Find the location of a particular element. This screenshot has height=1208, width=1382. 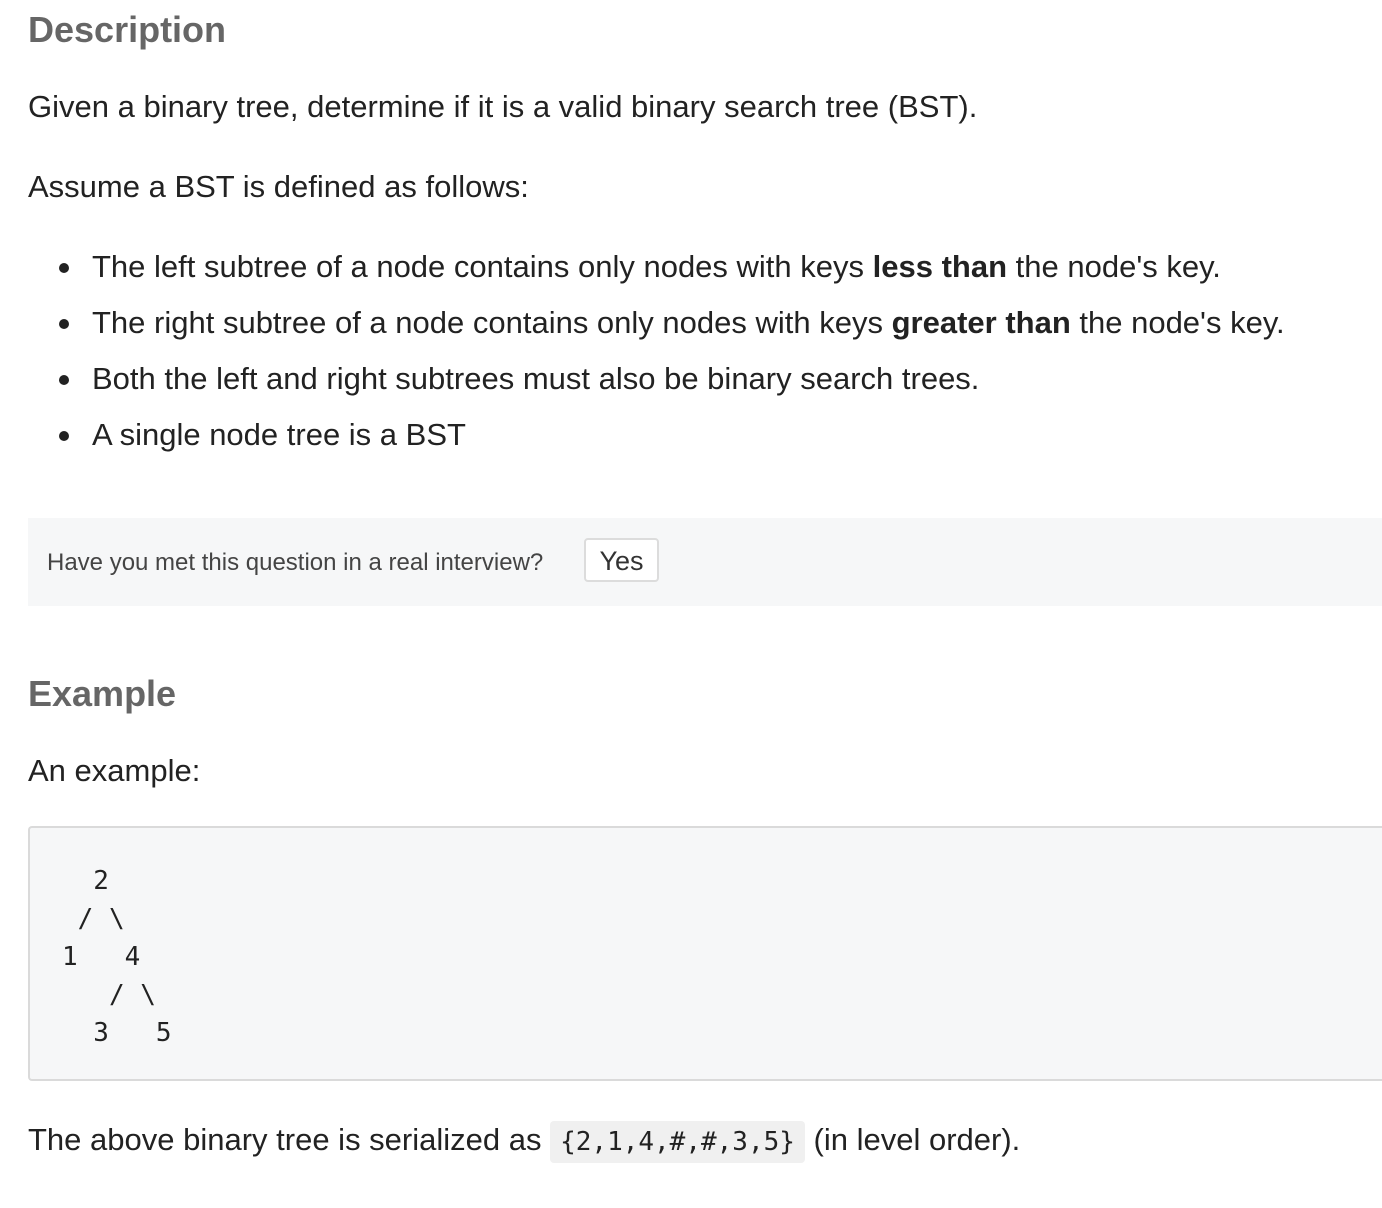

rule-emphasis: greater than is located at coordinates (981, 322).